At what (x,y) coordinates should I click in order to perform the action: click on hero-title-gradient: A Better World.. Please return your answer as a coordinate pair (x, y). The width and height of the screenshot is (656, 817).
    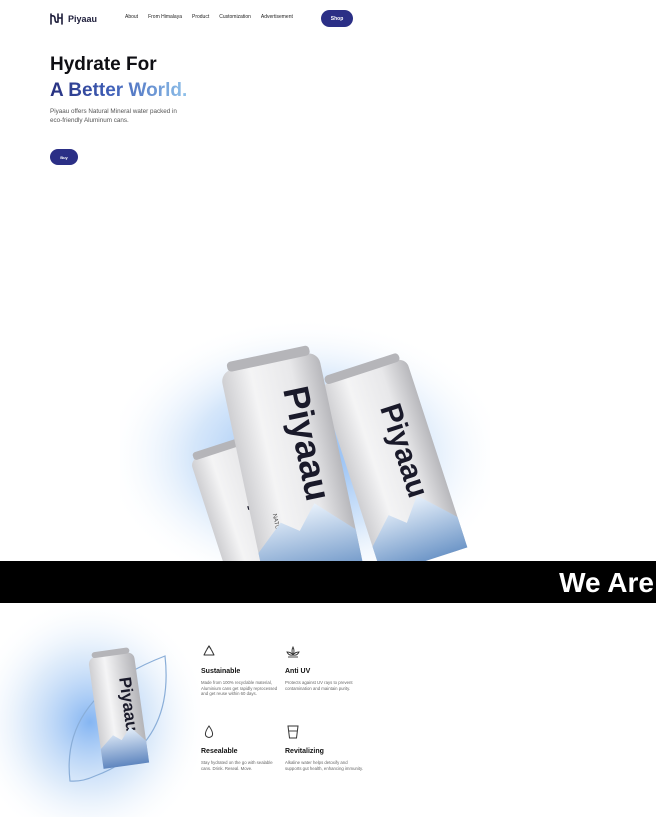
    Looking at the image, I should click on (119, 90).